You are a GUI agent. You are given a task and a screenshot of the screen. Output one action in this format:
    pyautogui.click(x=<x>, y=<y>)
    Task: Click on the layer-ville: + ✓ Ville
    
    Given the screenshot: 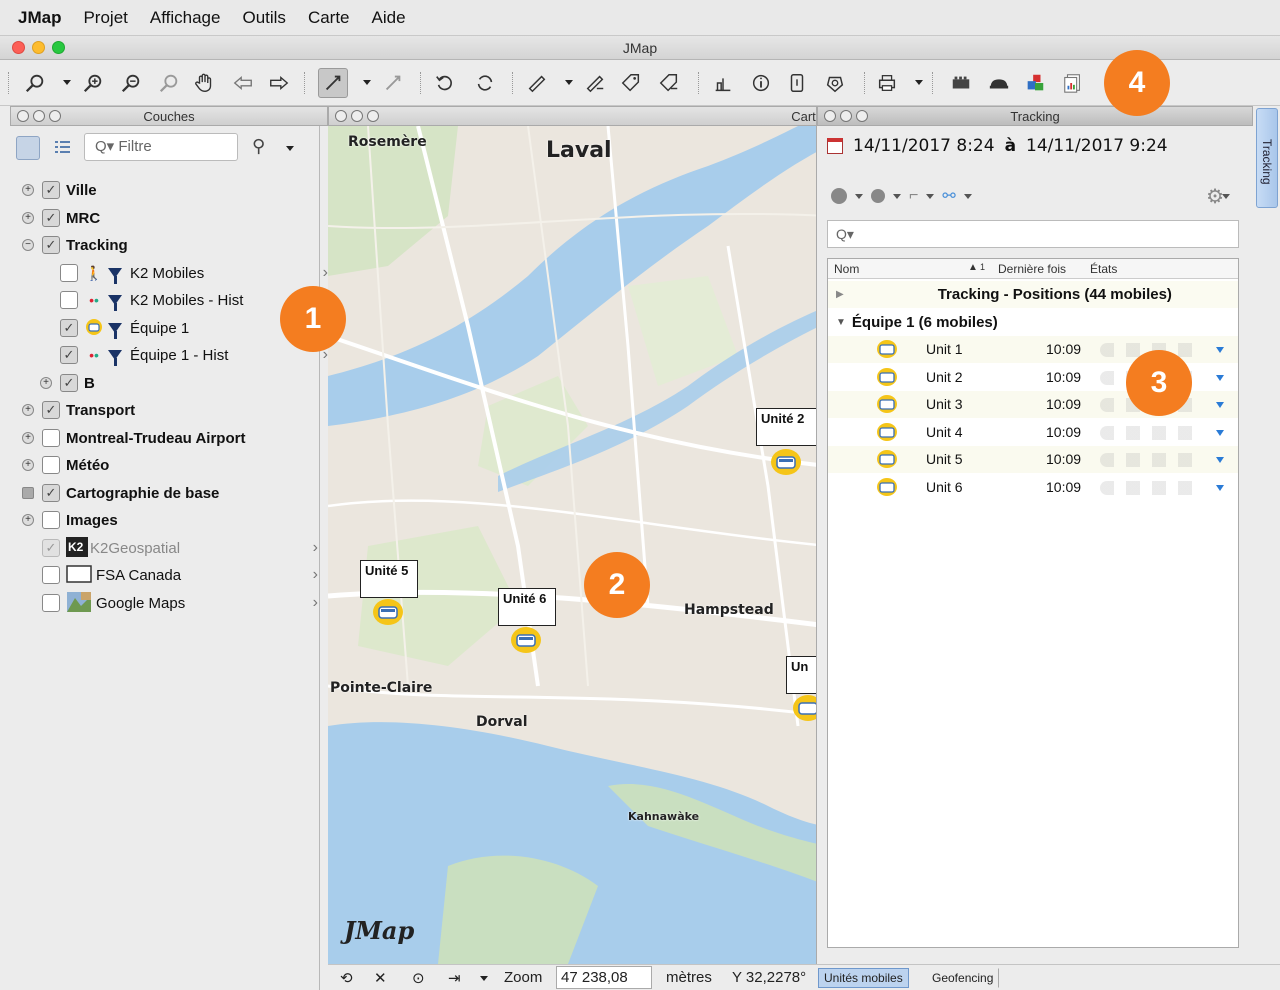 What is the action you would take?
    pyautogui.click(x=59, y=190)
    